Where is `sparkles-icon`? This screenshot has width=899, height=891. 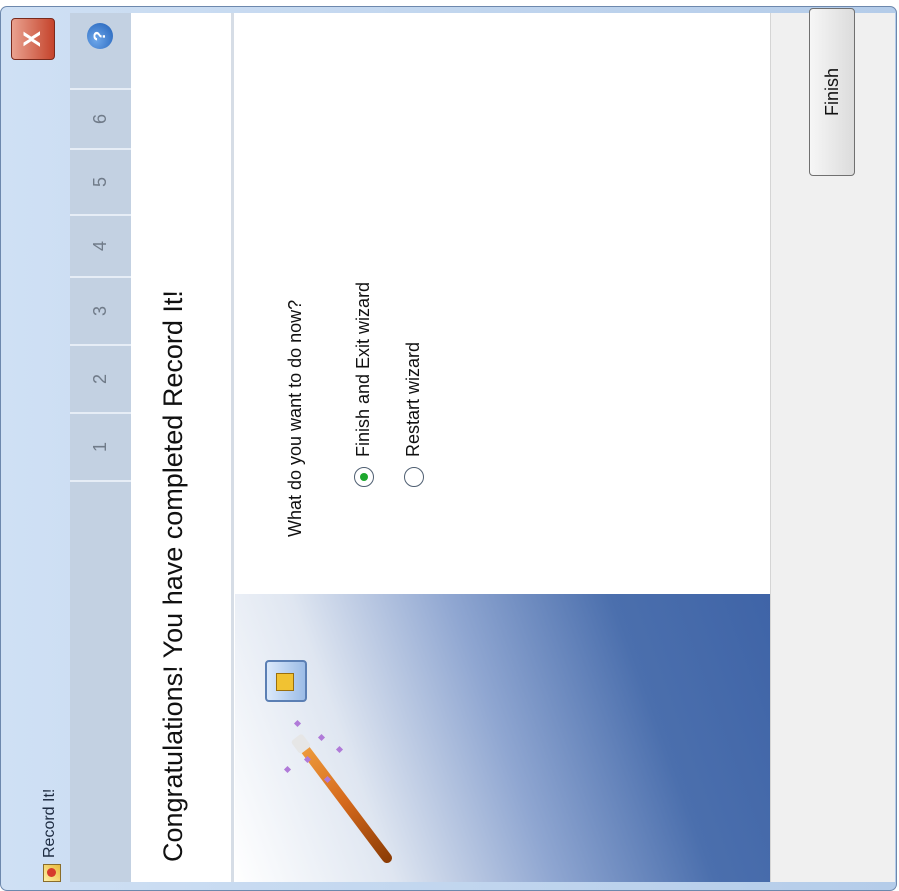 sparkles-icon is located at coordinates (315, 747).